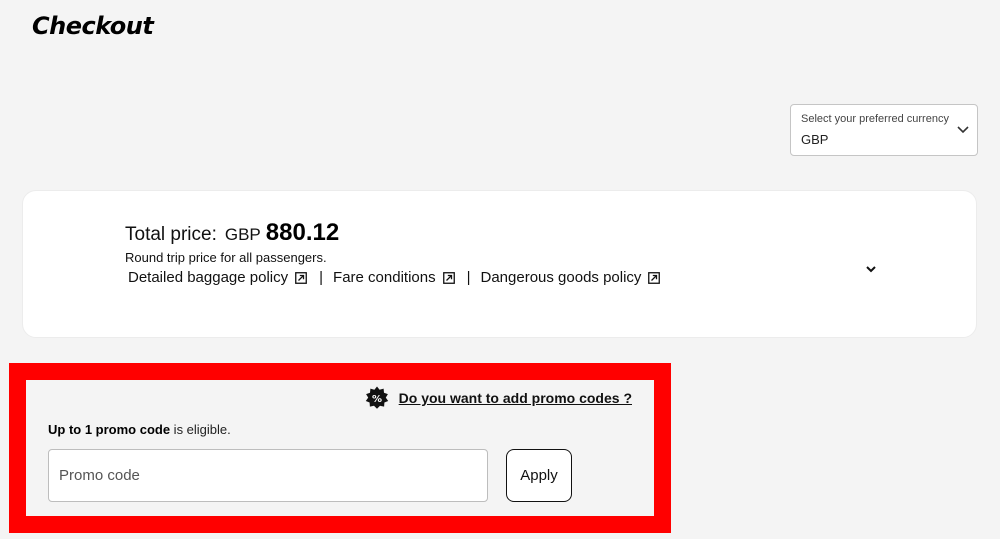  What do you see at coordinates (93, 26) in the screenshot?
I see `page-title: Checkout` at bounding box center [93, 26].